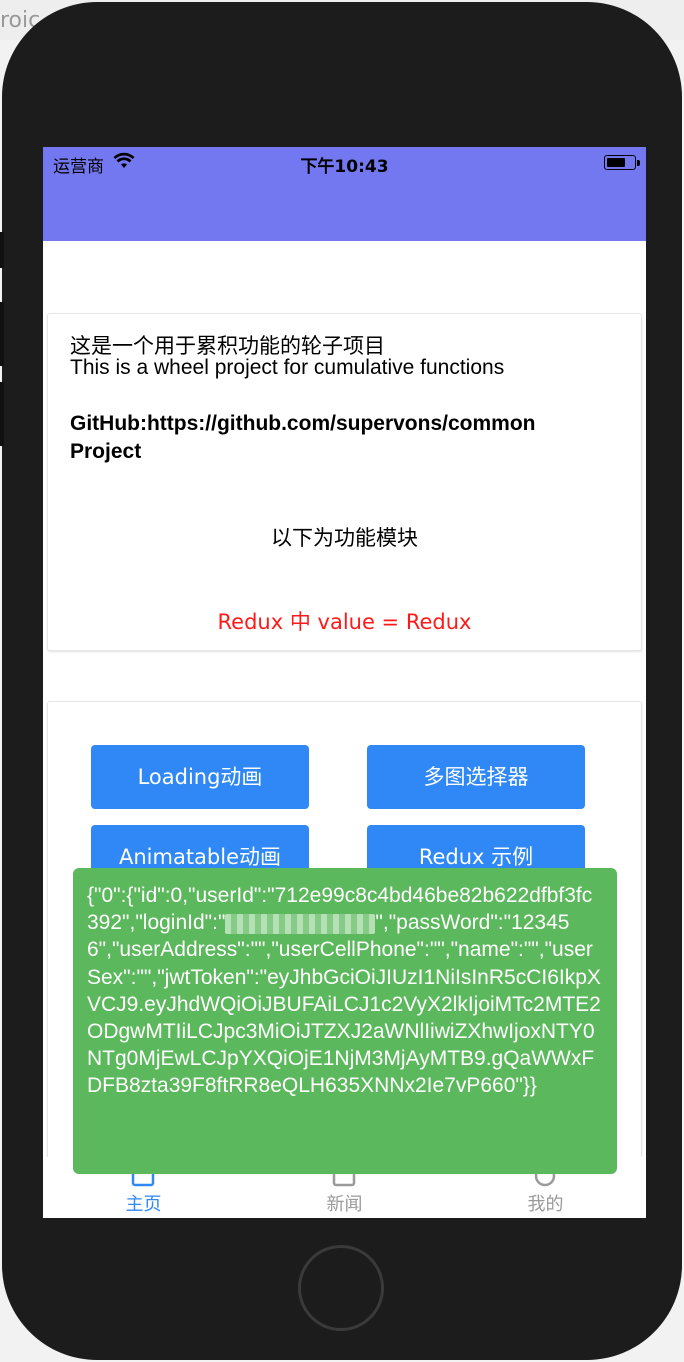 The image size is (684, 1362). What do you see at coordinates (344, 167) in the screenshot?
I see `status-time: 下午10:43` at bounding box center [344, 167].